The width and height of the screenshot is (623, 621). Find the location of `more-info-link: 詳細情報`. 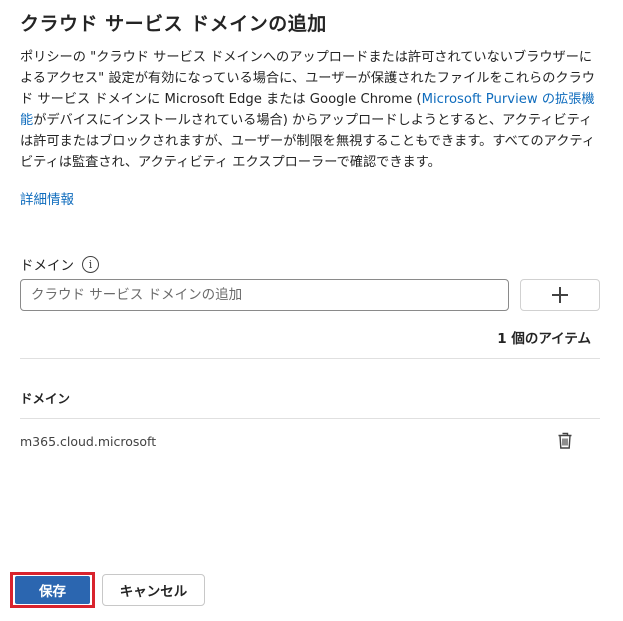

more-info-link: 詳細情報 is located at coordinates (47, 198).